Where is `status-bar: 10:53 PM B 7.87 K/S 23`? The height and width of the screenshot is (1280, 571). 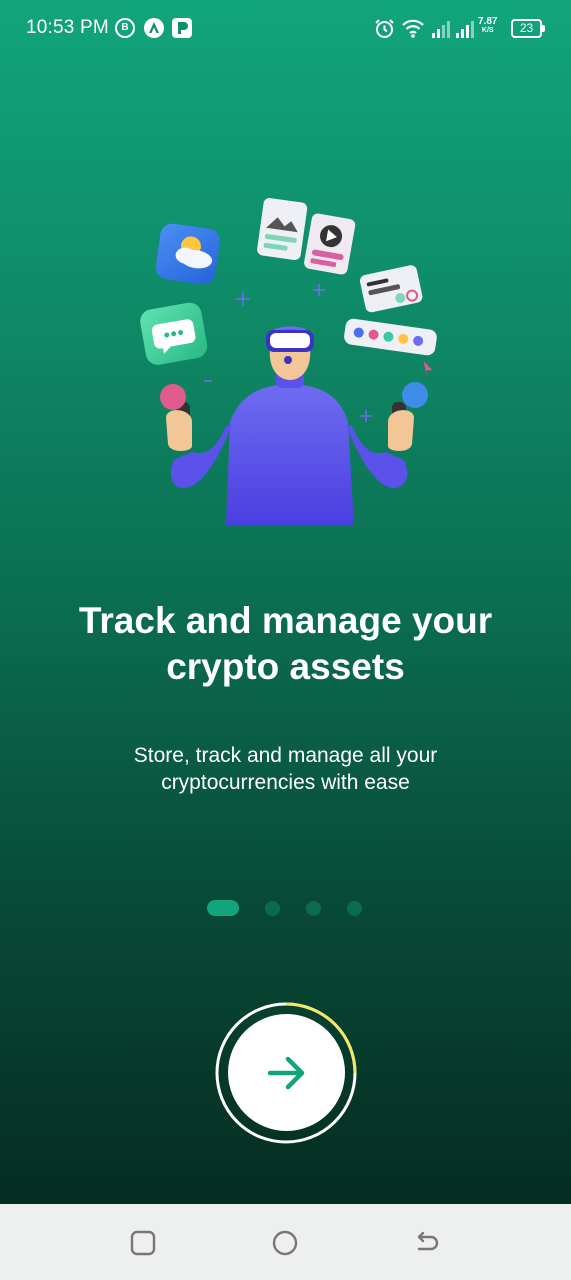
status-bar: 10:53 PM B 7.87 K/S 23 is located at coordinates (285, 29).